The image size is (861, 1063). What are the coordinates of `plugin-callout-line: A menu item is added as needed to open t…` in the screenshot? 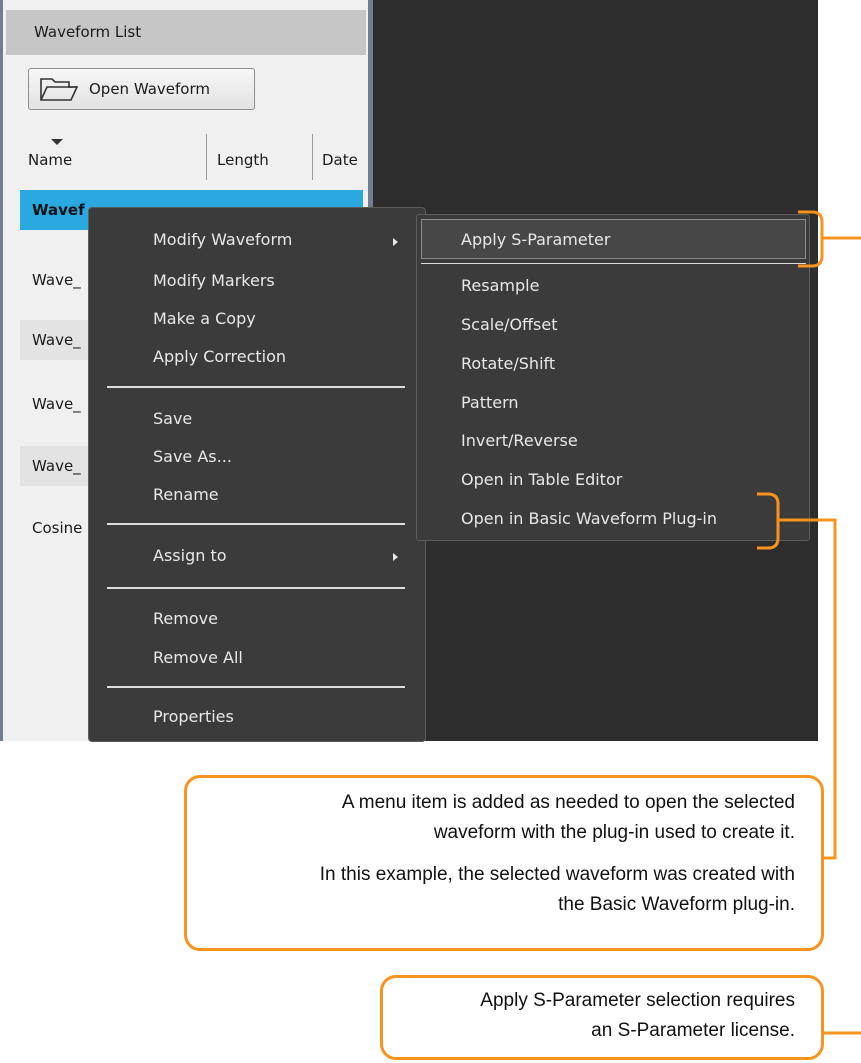 It's located at (568, 802).